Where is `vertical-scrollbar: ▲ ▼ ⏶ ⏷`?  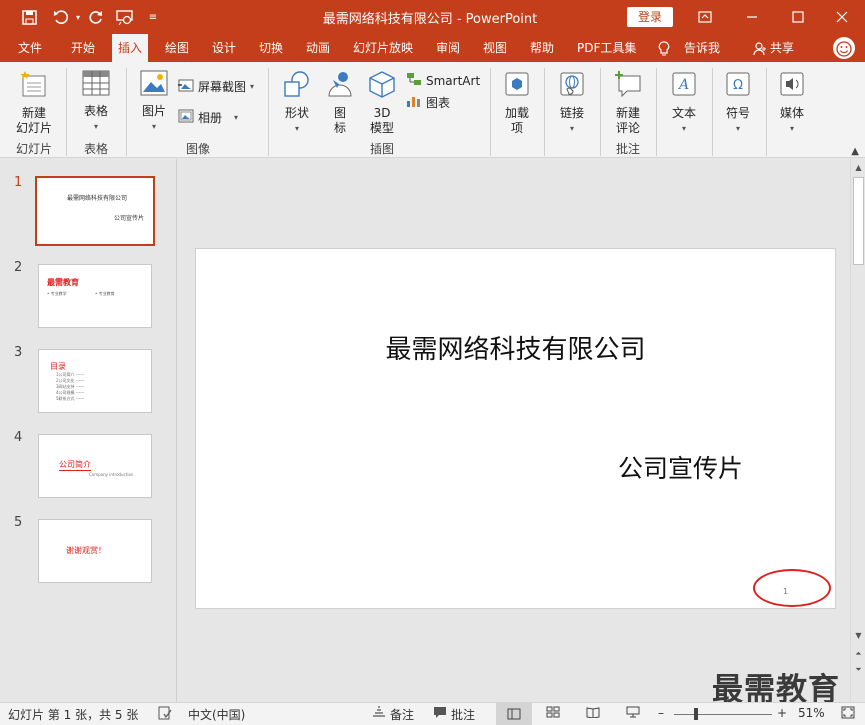
vertical-scrollbar: ▲ ▼ ⏶ ⏷ is located at coordinates (857, 430).